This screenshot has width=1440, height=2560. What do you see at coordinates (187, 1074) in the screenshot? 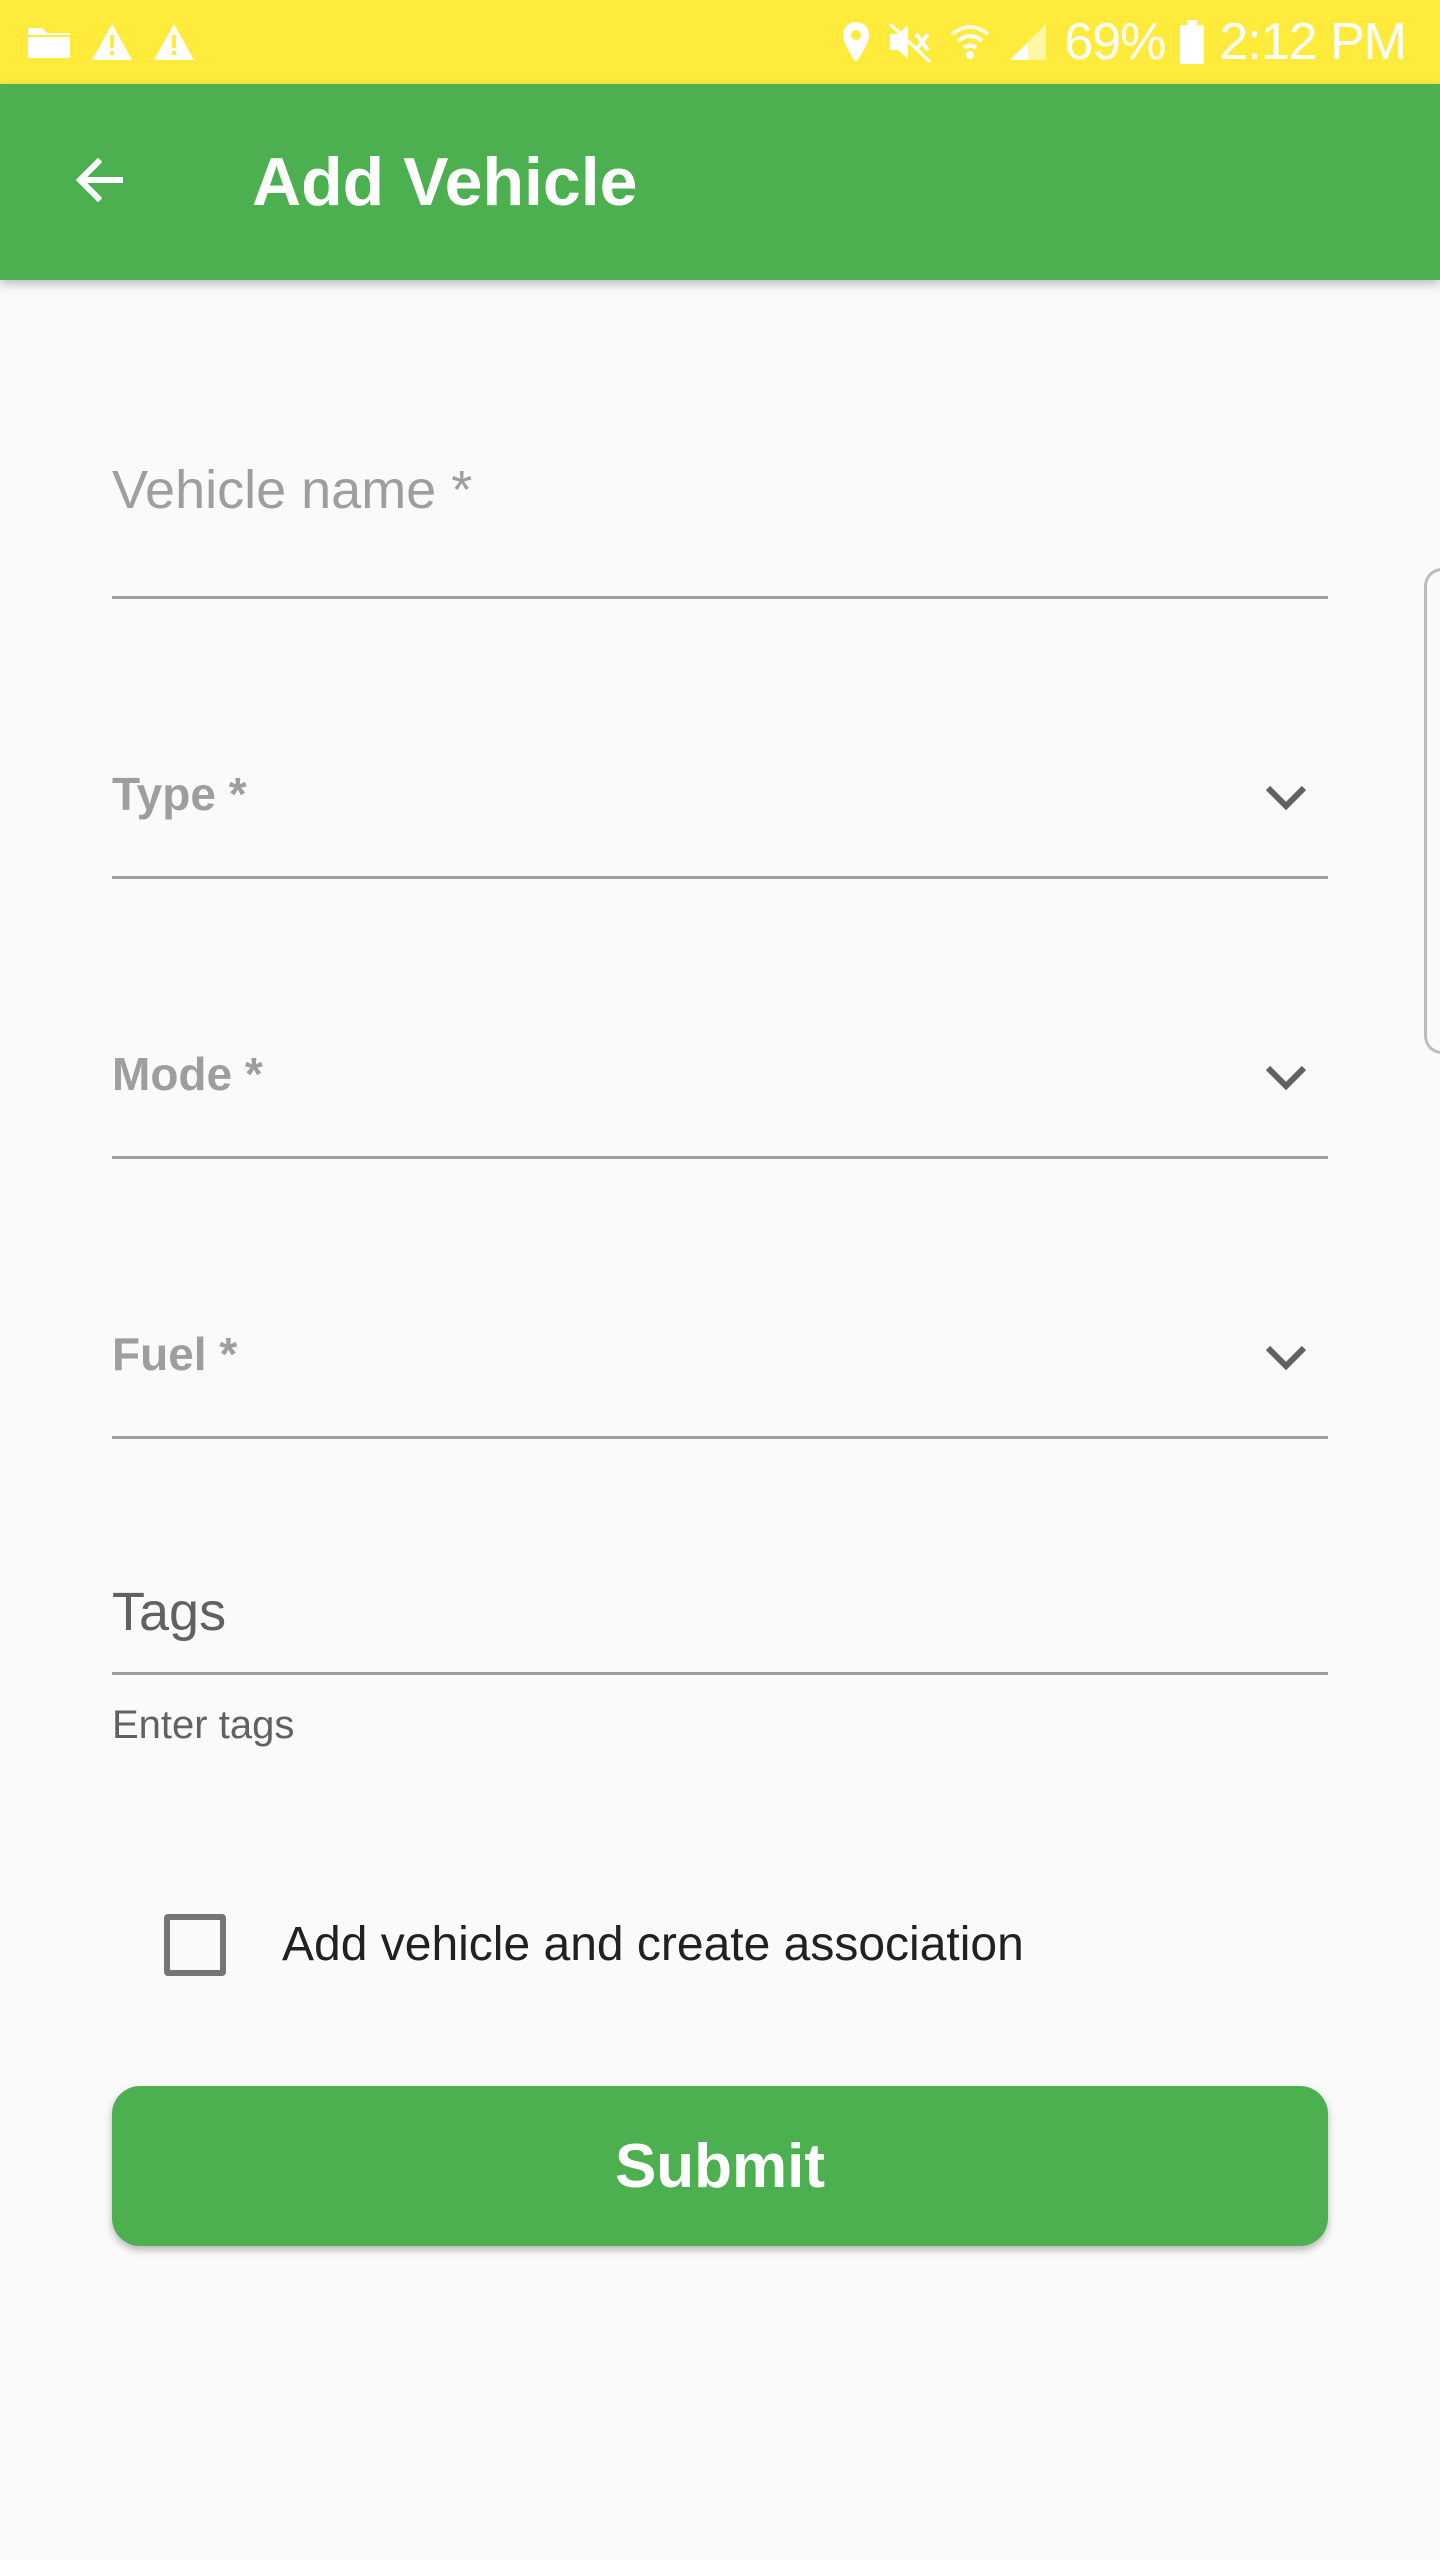
I see `mode-label: Mode *` at bounding box center [187, 1074].